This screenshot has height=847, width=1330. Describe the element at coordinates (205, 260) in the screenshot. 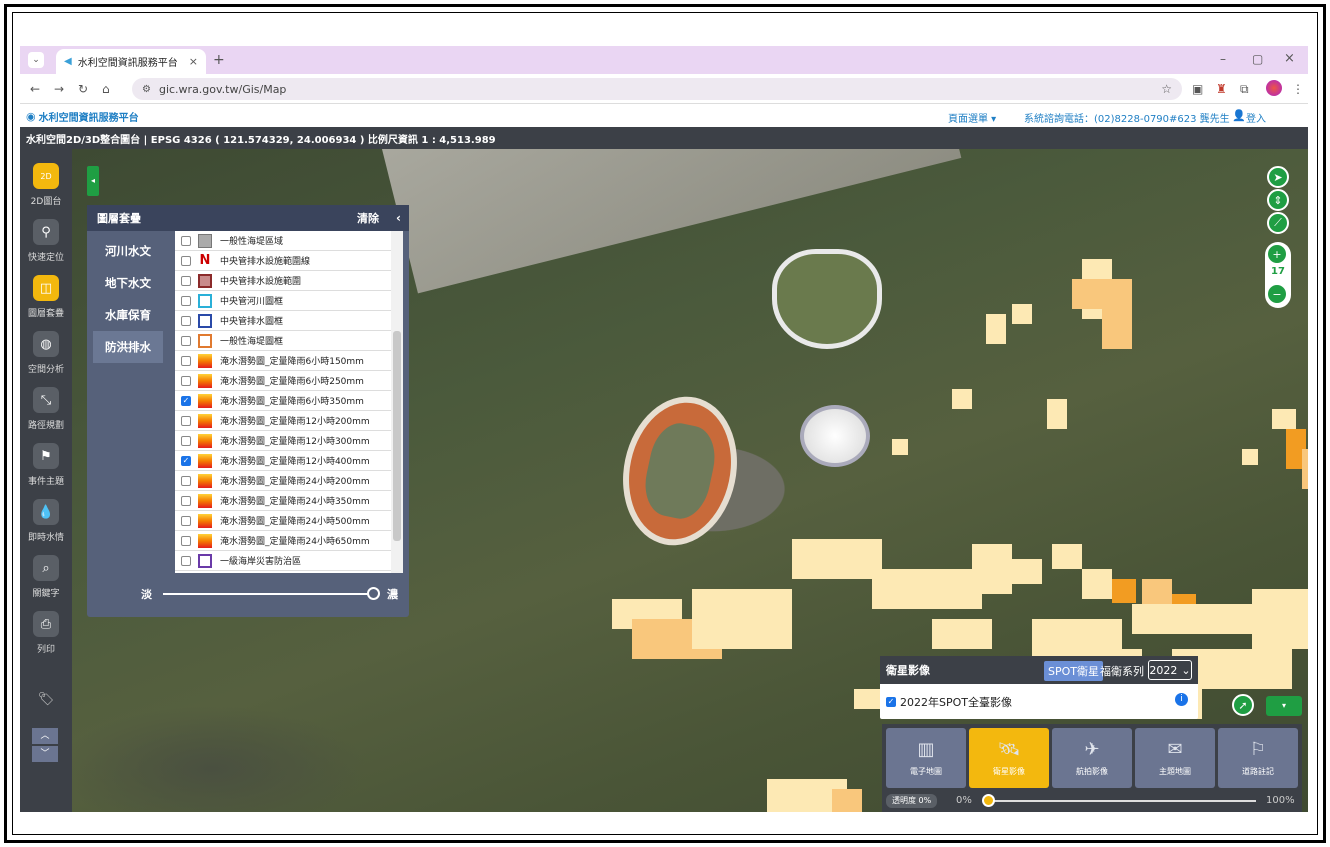

I see `legend-symbol-icon: N` at that location.